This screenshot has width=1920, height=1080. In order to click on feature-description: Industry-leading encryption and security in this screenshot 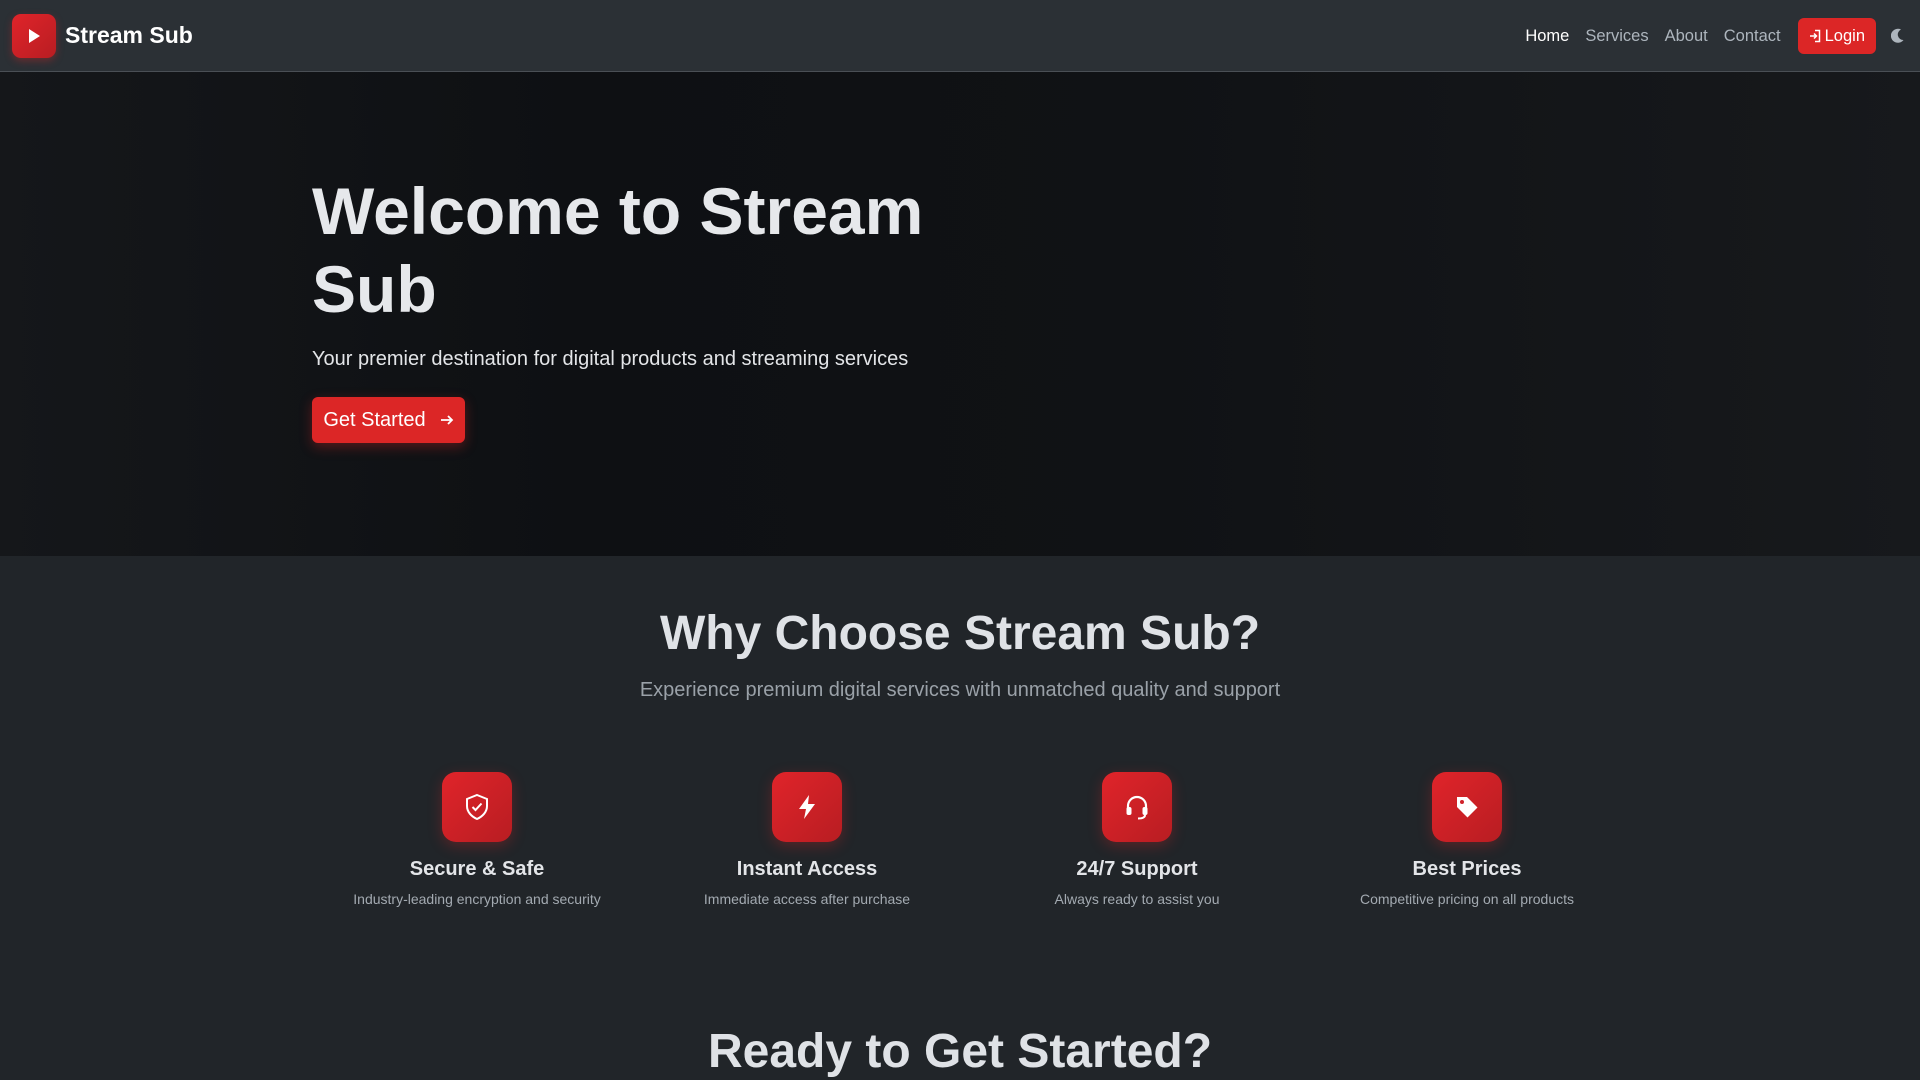, I will do `click(477, 899)`.